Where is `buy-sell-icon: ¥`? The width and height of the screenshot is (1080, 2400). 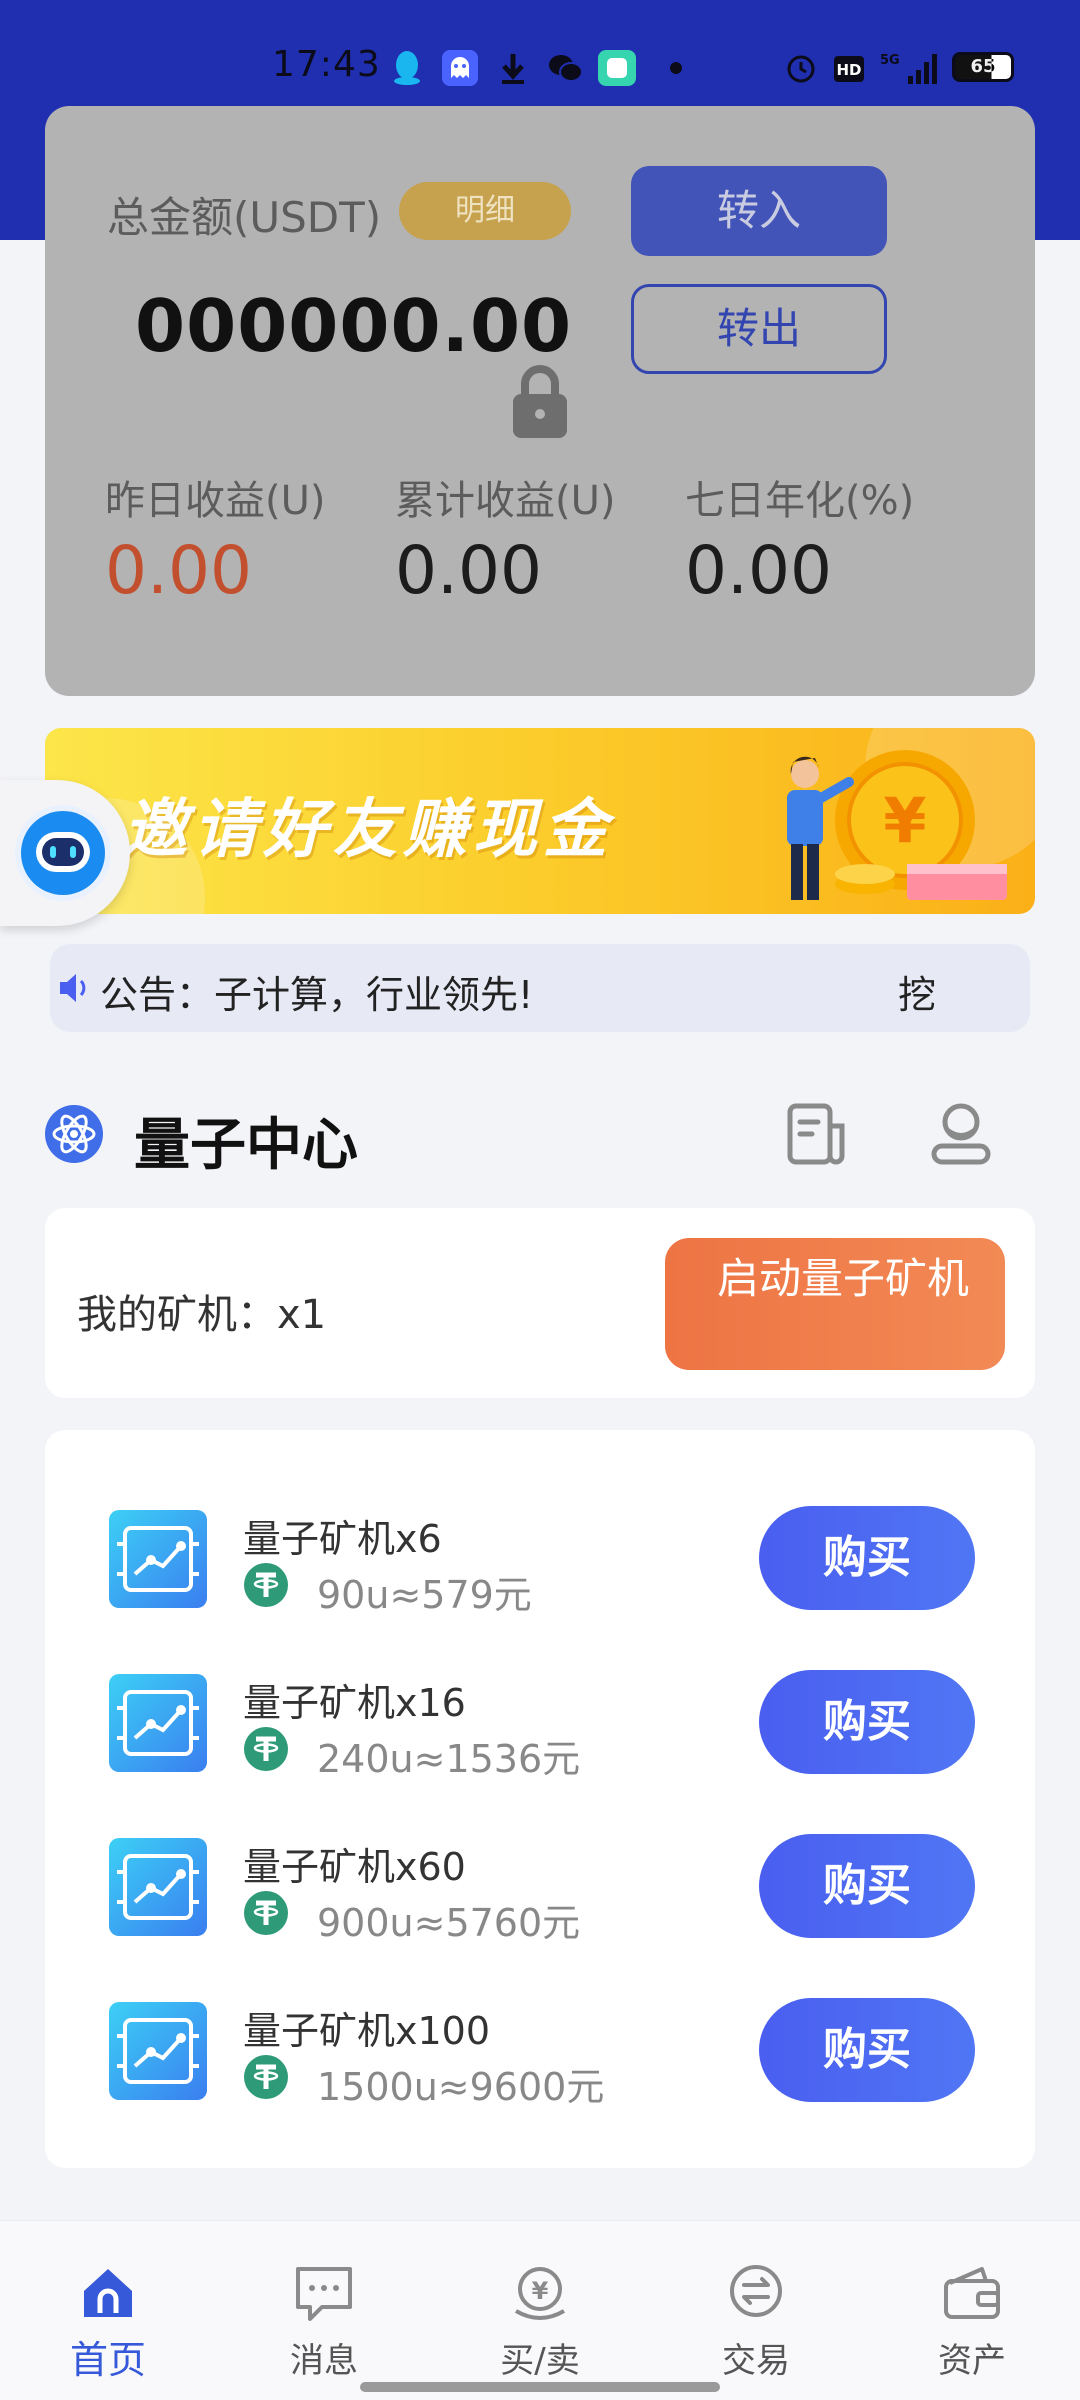 buy-sell-icon: ¥ is located at coordinates (540, 2293).